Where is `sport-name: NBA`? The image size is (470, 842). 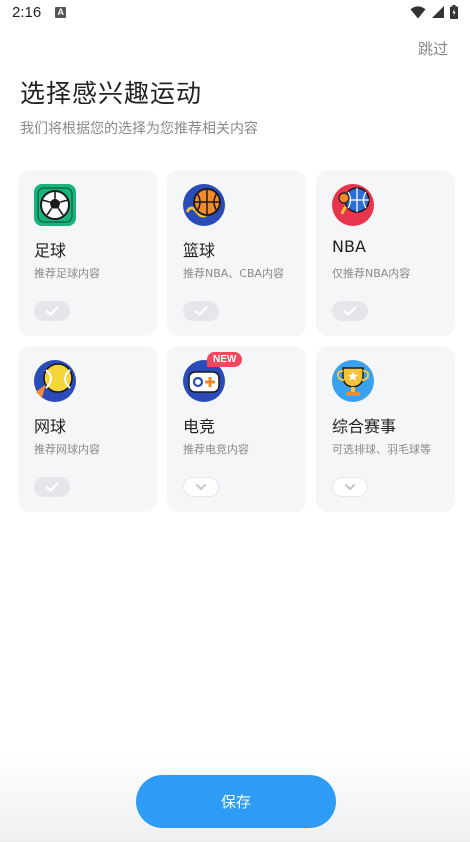
sport-name: NBA is located at coordinates (349, 246).